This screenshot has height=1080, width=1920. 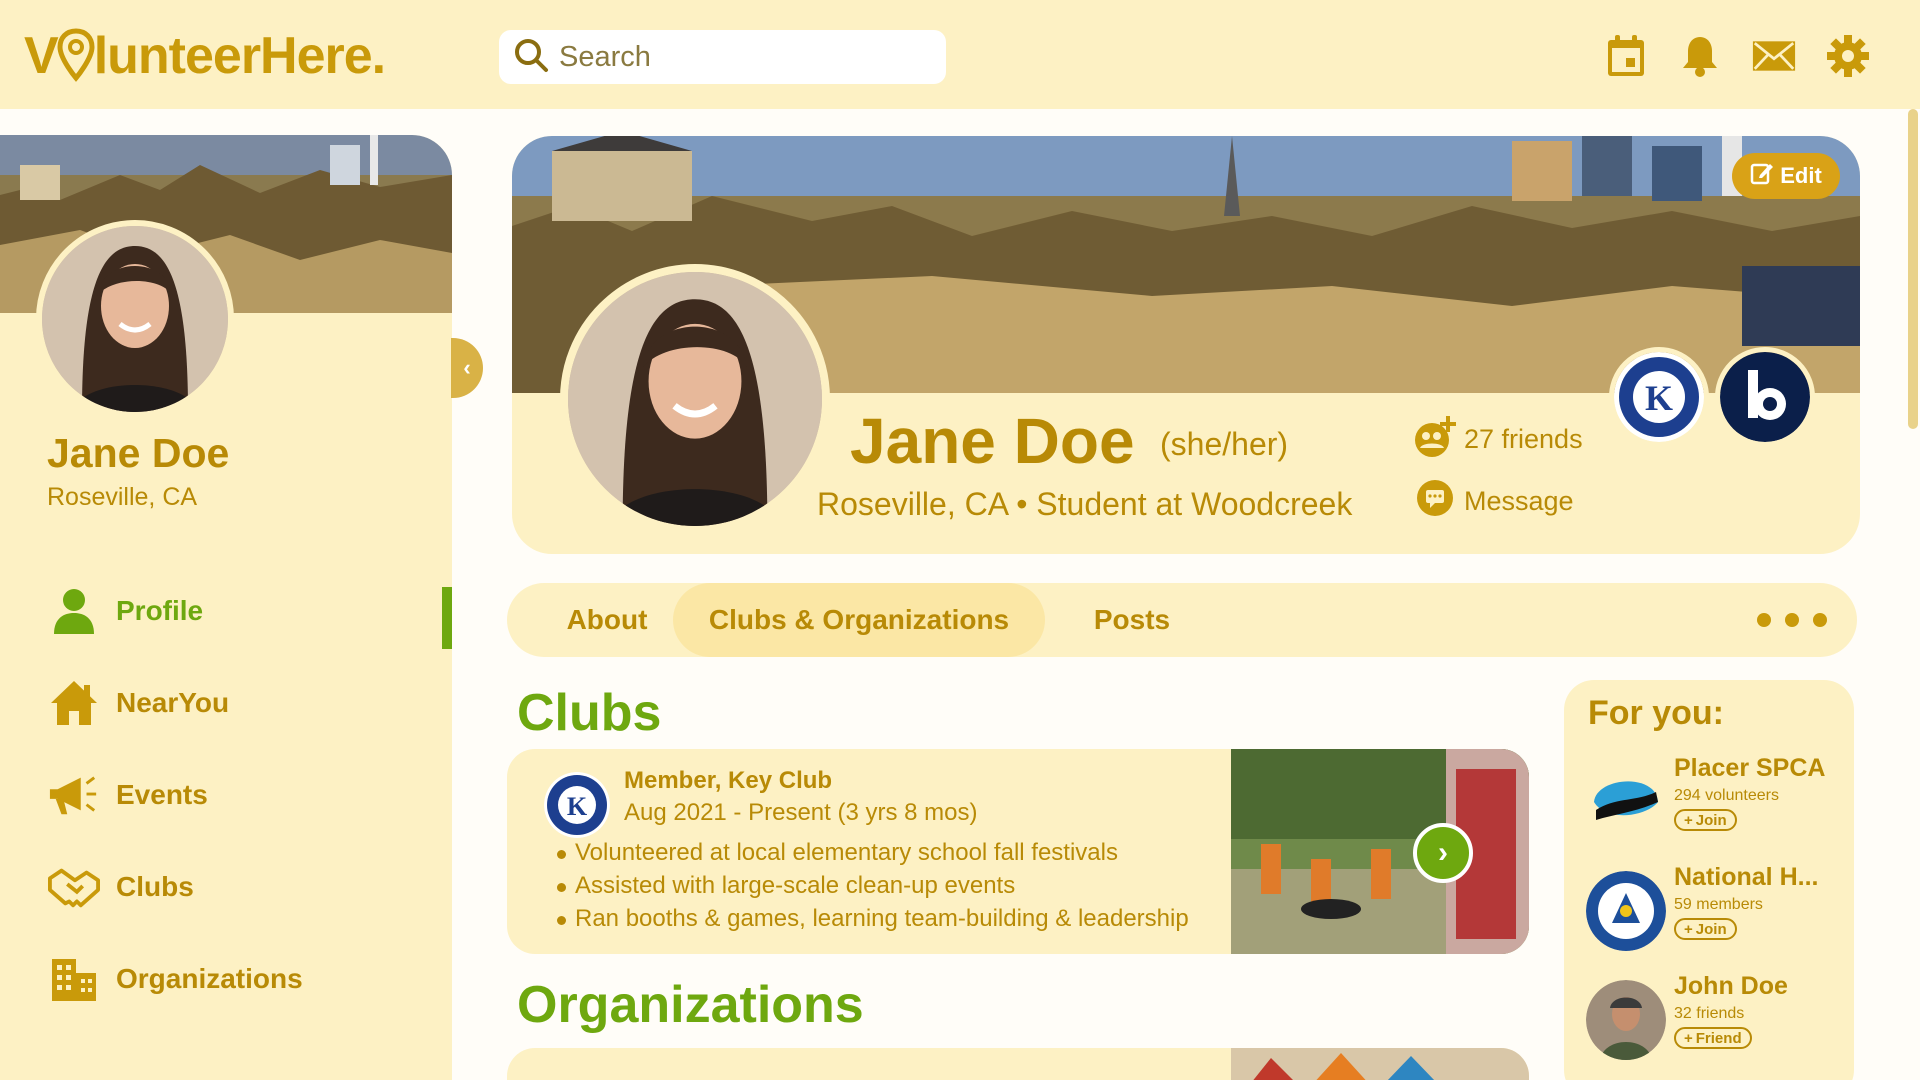 What do you see at coordinates (74, 611) in the screenshot?
I see `person-icon` at bounding box center [74, 611].